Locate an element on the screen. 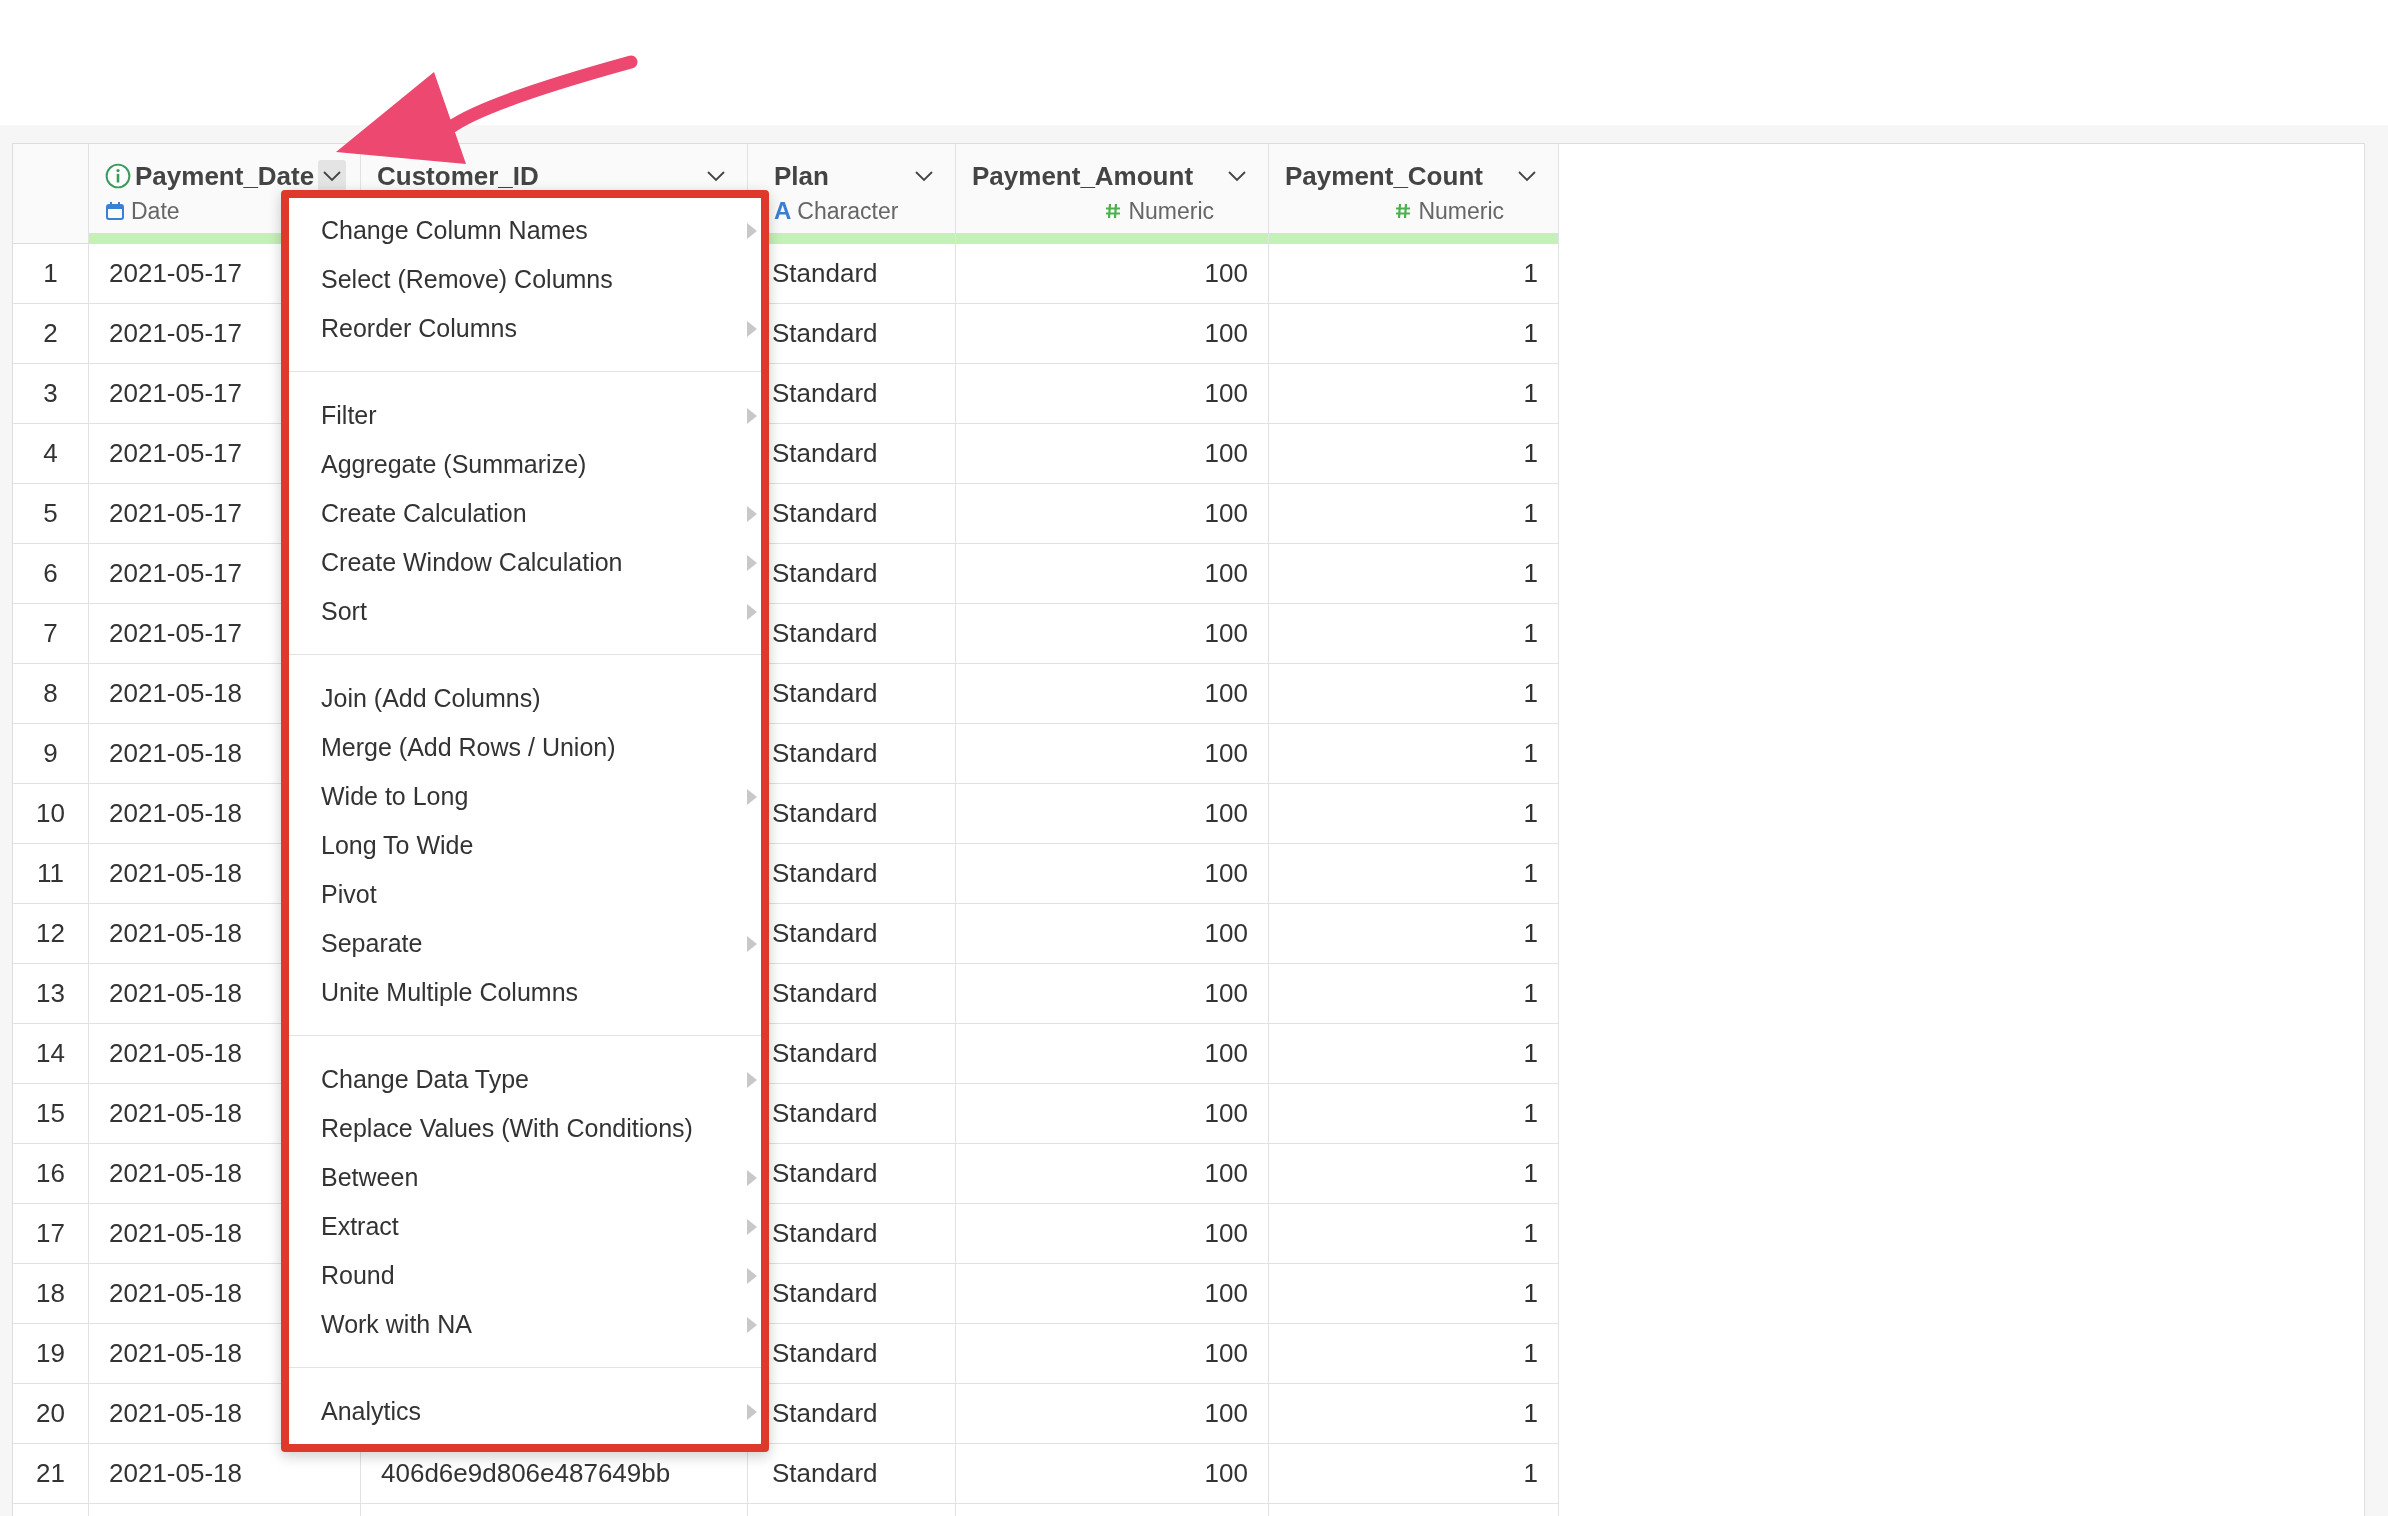 Image resolution: width=2388 pixels, height=1516 pixels. column-name: Payment_Date is located at coordinates (225, 176).